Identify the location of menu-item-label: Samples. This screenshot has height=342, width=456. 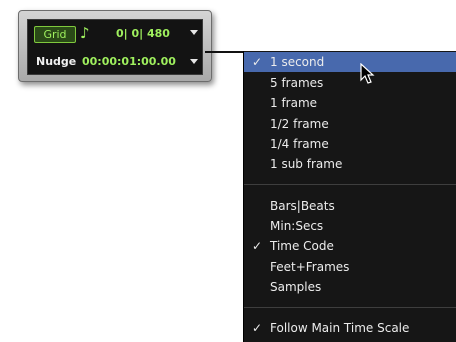
(296, 287).